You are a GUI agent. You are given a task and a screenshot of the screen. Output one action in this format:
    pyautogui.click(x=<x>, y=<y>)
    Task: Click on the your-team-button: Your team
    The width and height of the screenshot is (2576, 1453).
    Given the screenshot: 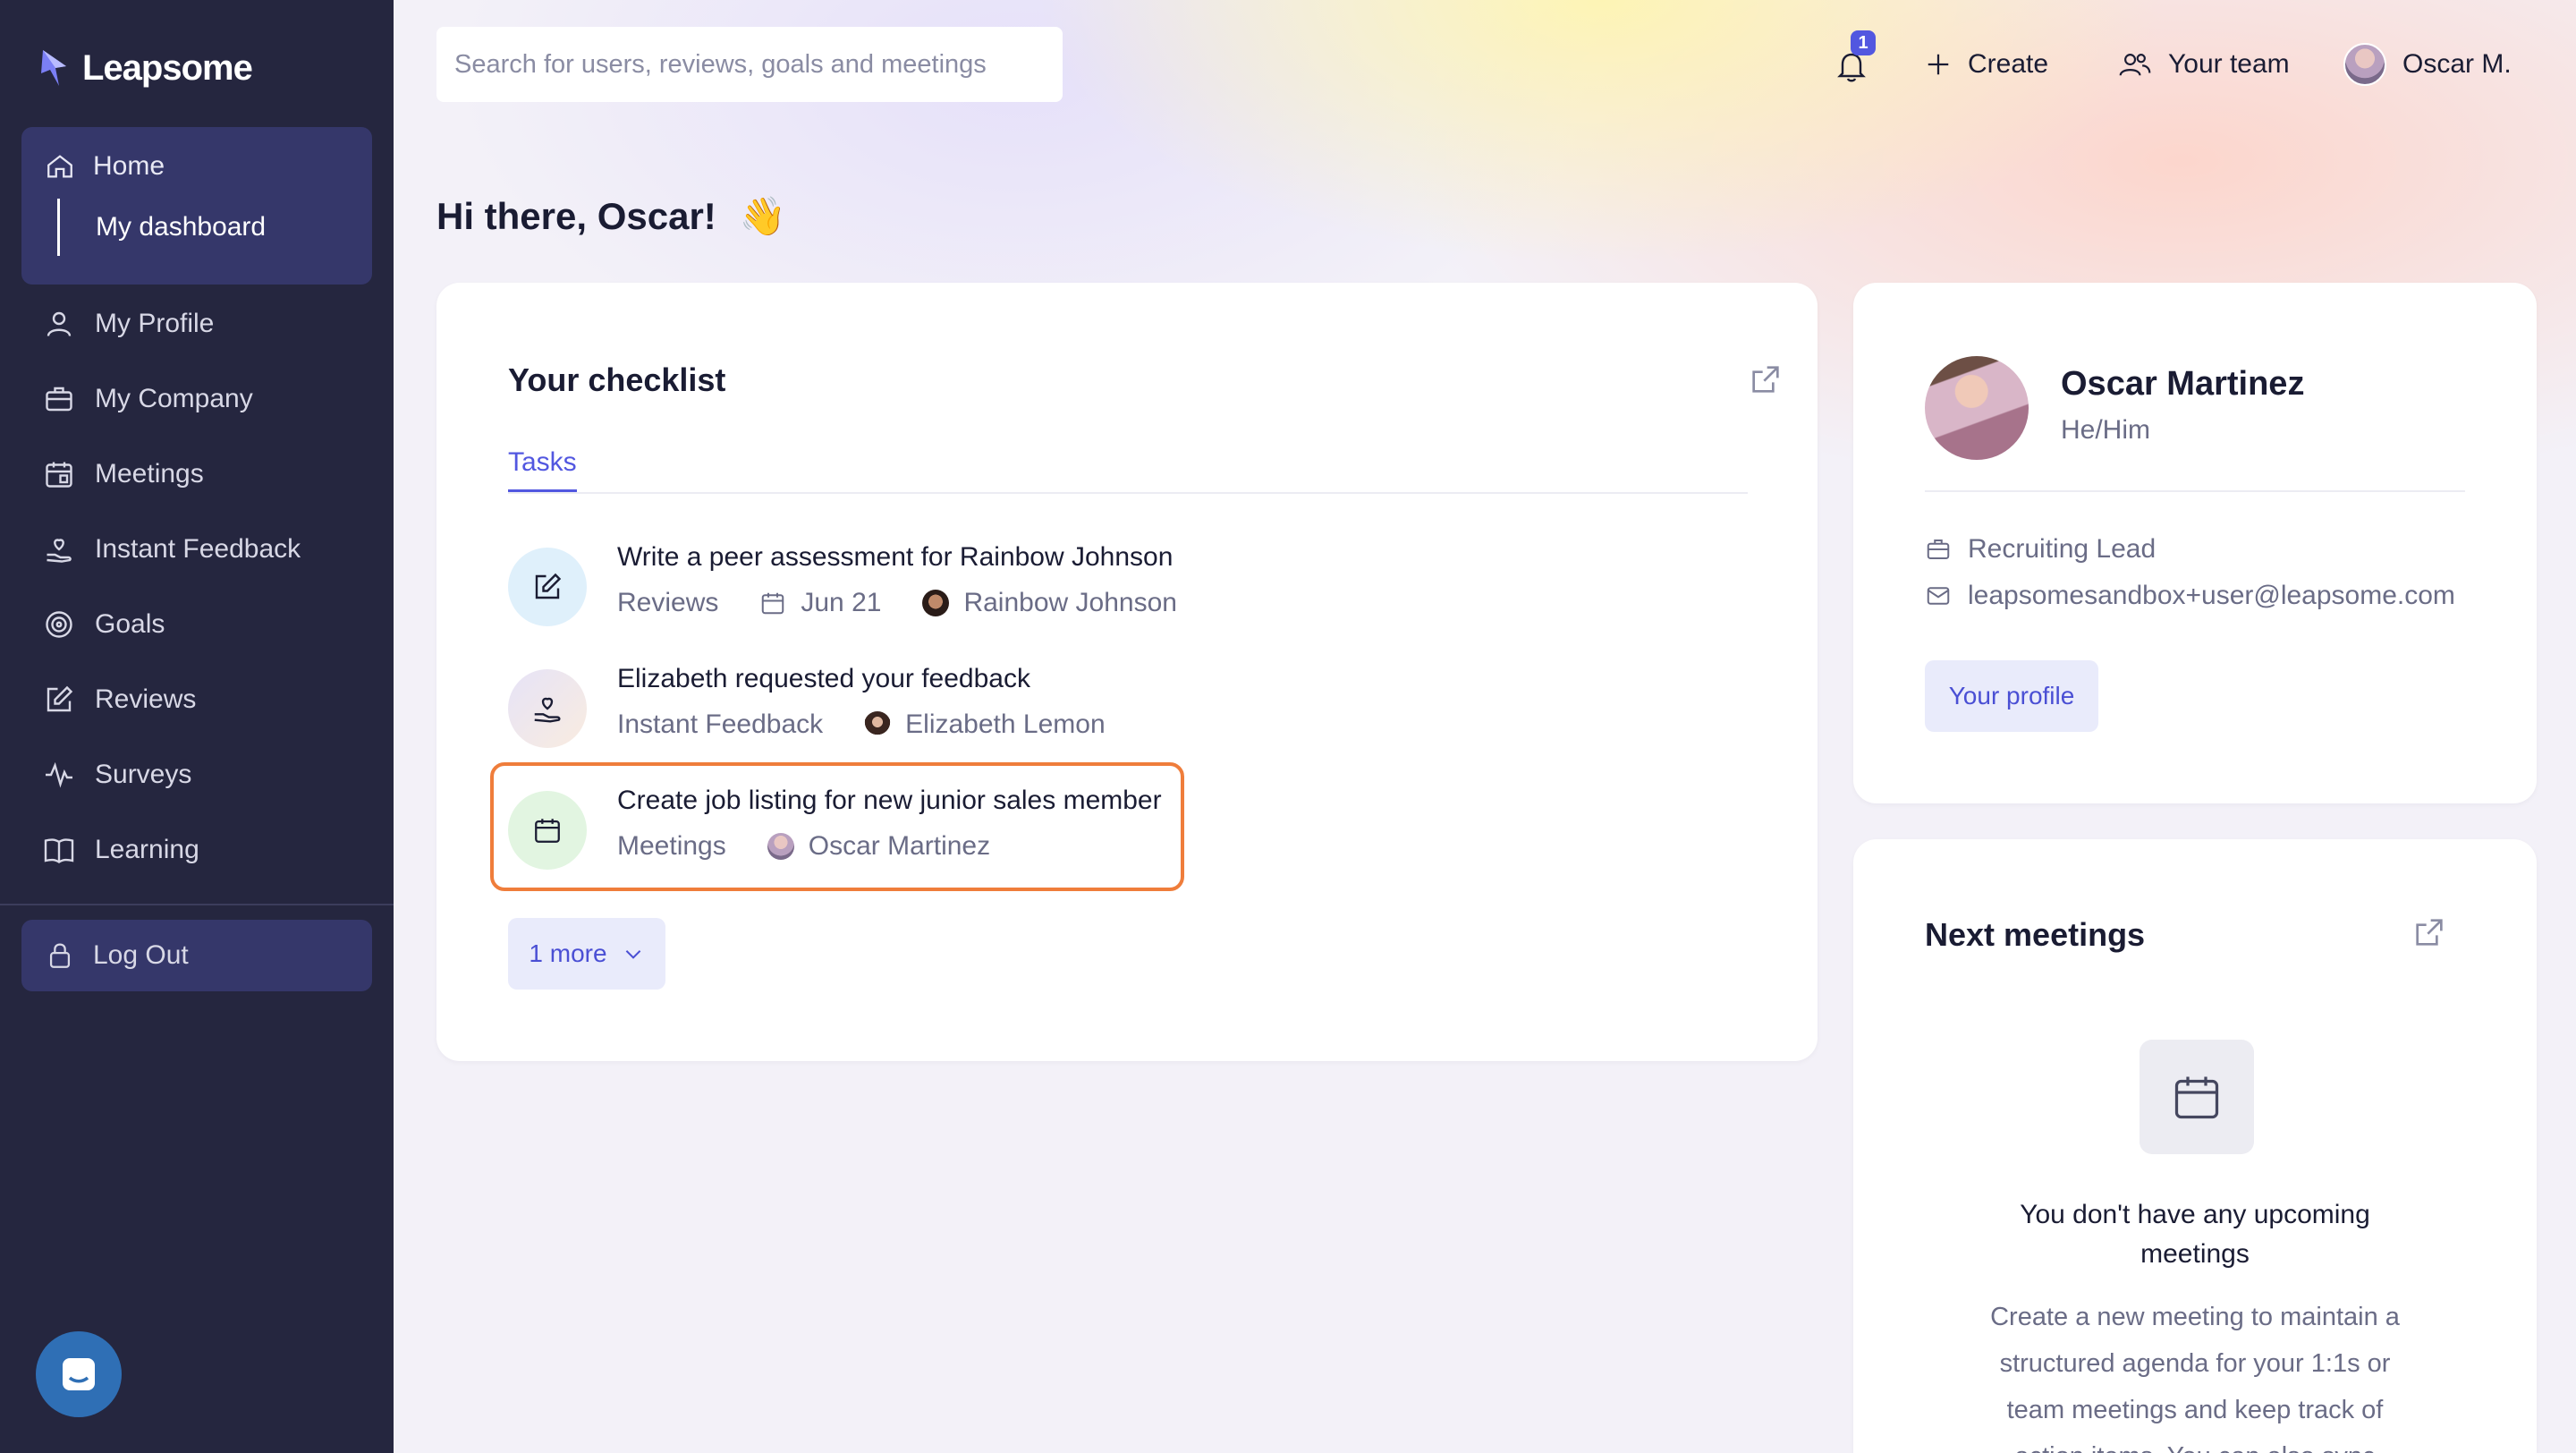 What is the action you would take?
    pyautogui.click(x=2204, y=64)
    